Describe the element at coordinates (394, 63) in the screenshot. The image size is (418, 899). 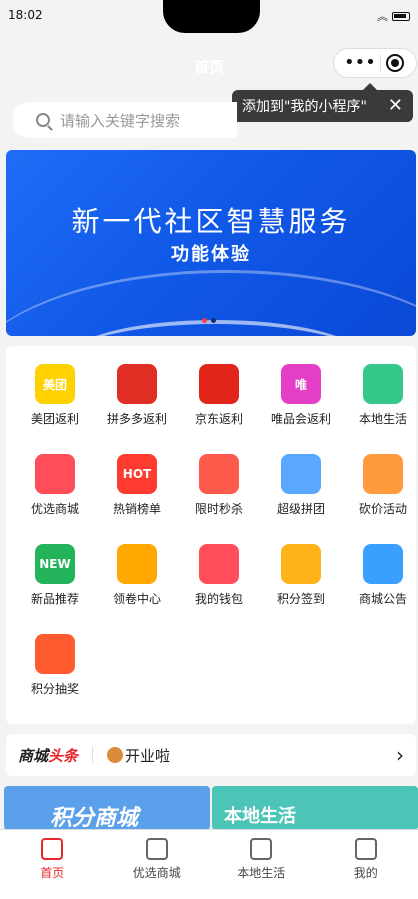
I see `close-miniprogram-icon` at that location.